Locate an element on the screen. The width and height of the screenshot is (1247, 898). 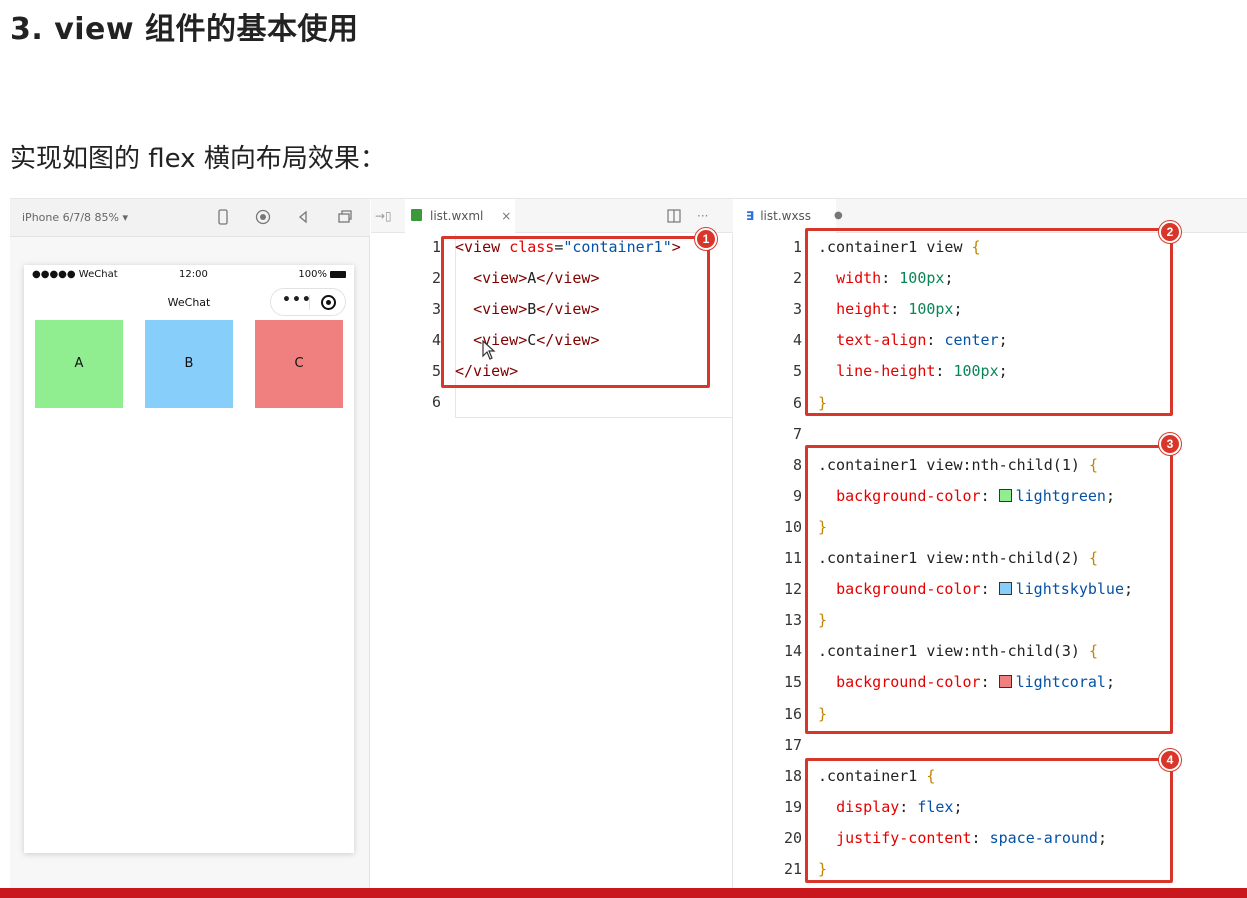
css-file-icon: ∃ is located at coordinates (750, 216).